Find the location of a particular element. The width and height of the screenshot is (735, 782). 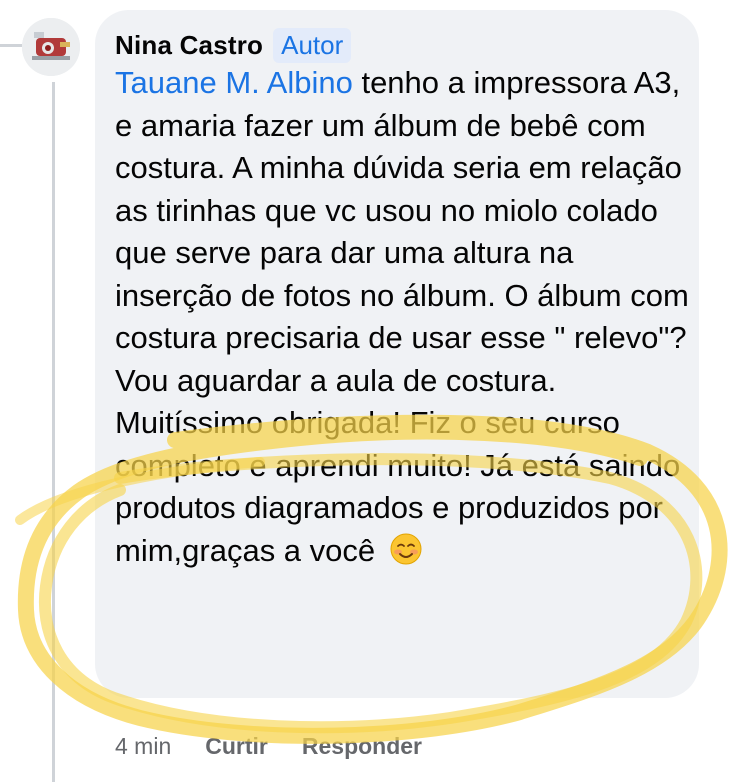

avatar-image is located at coordinates (51, 47).